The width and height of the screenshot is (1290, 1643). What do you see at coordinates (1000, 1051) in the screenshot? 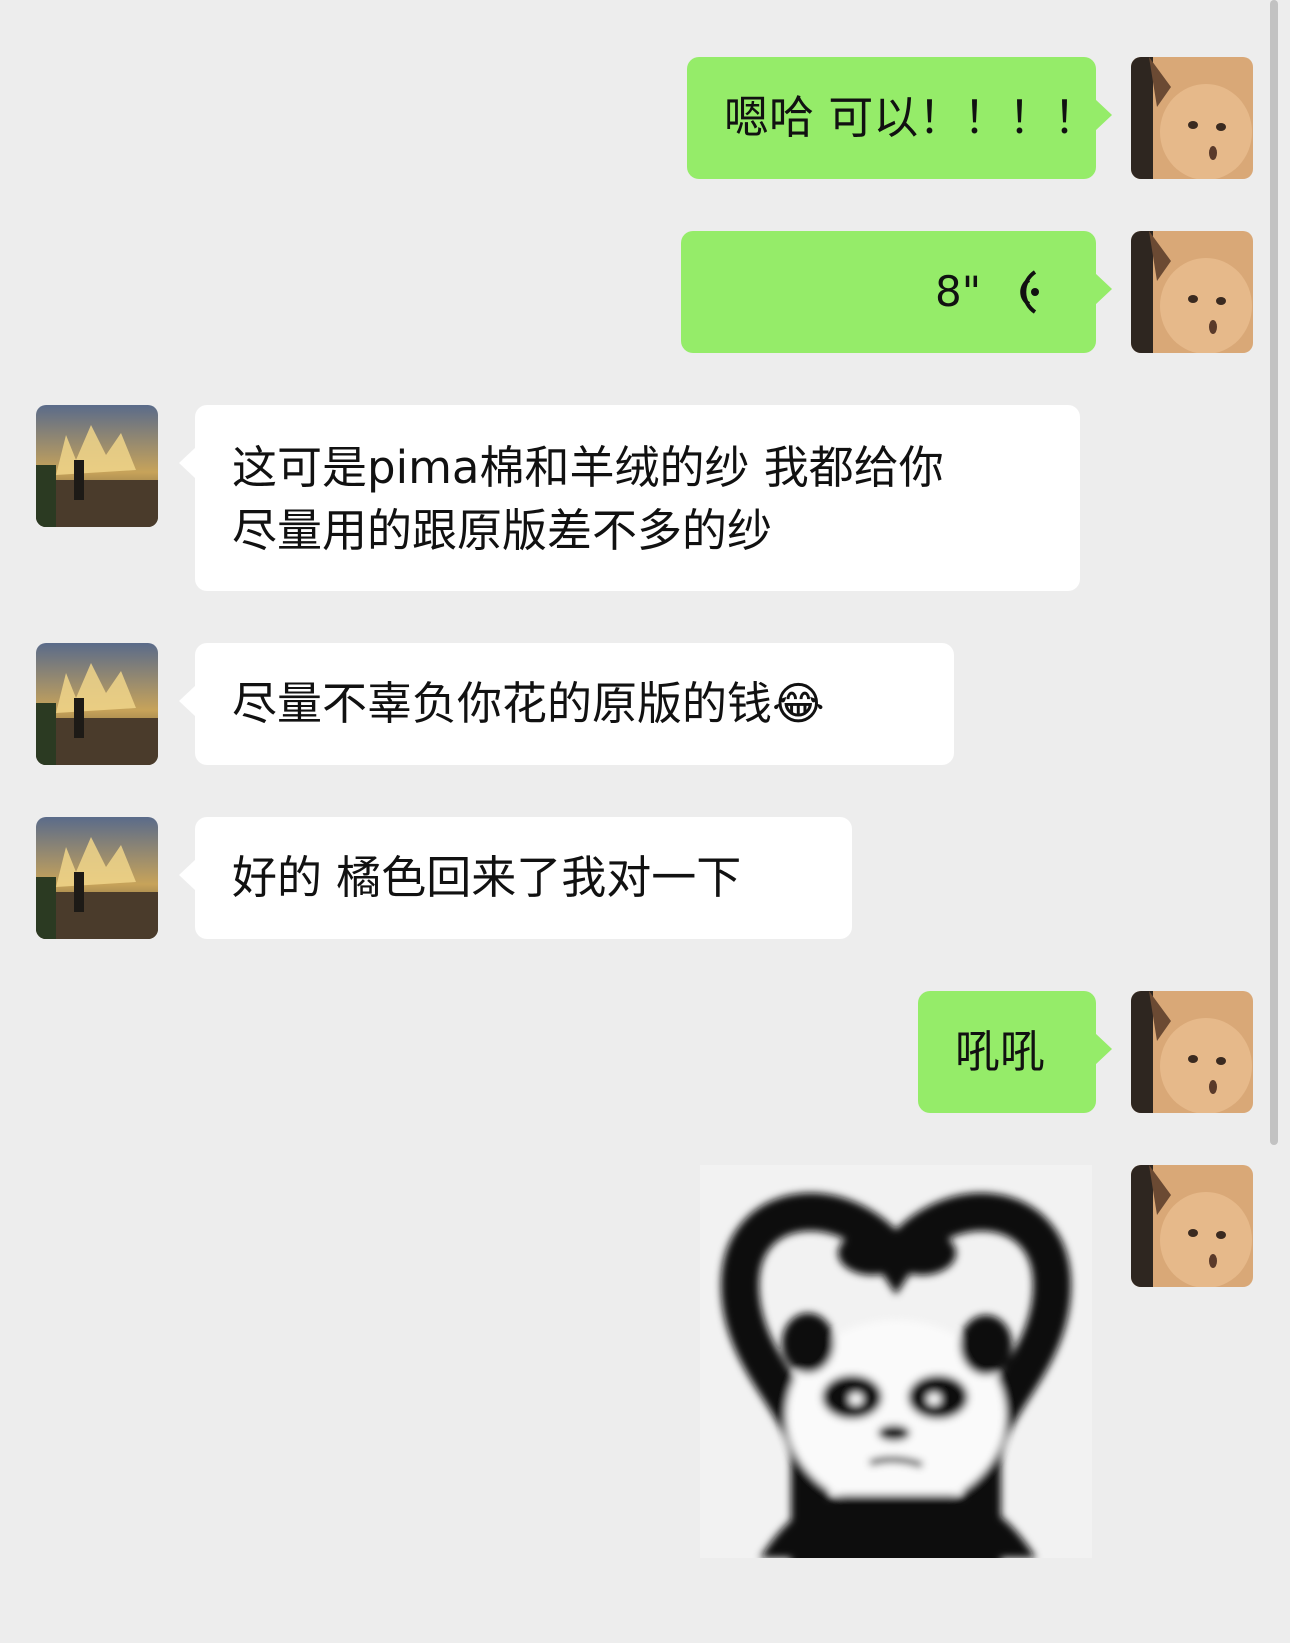
I see `message-text: 吼吼` at bounding box center [1000, 1051].